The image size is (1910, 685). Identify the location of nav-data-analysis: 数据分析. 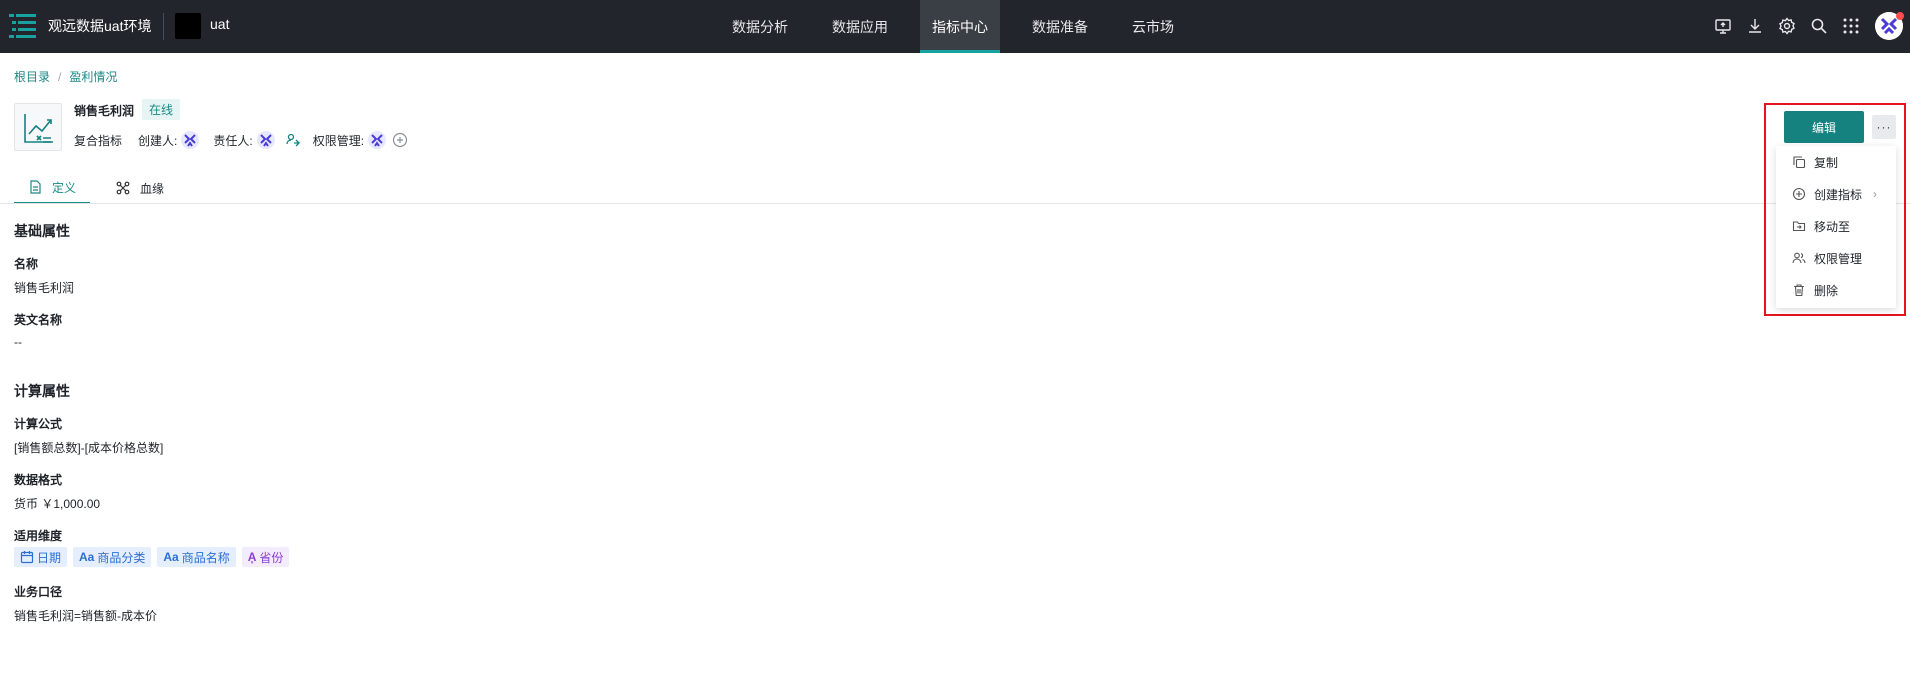
(760, 26).